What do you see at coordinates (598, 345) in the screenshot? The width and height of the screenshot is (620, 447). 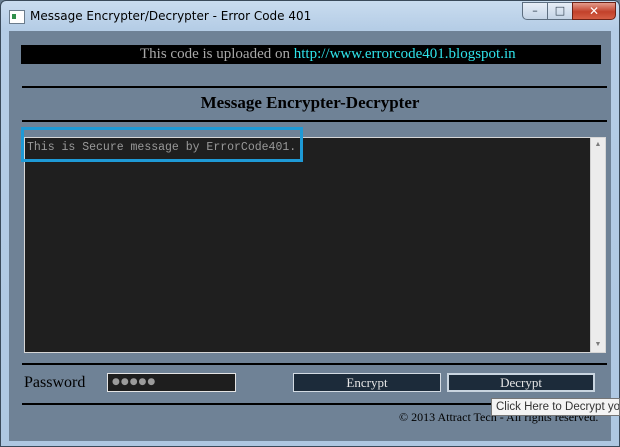 I see `scroll-down-icon: ▼` at bounding box center [598, 345].